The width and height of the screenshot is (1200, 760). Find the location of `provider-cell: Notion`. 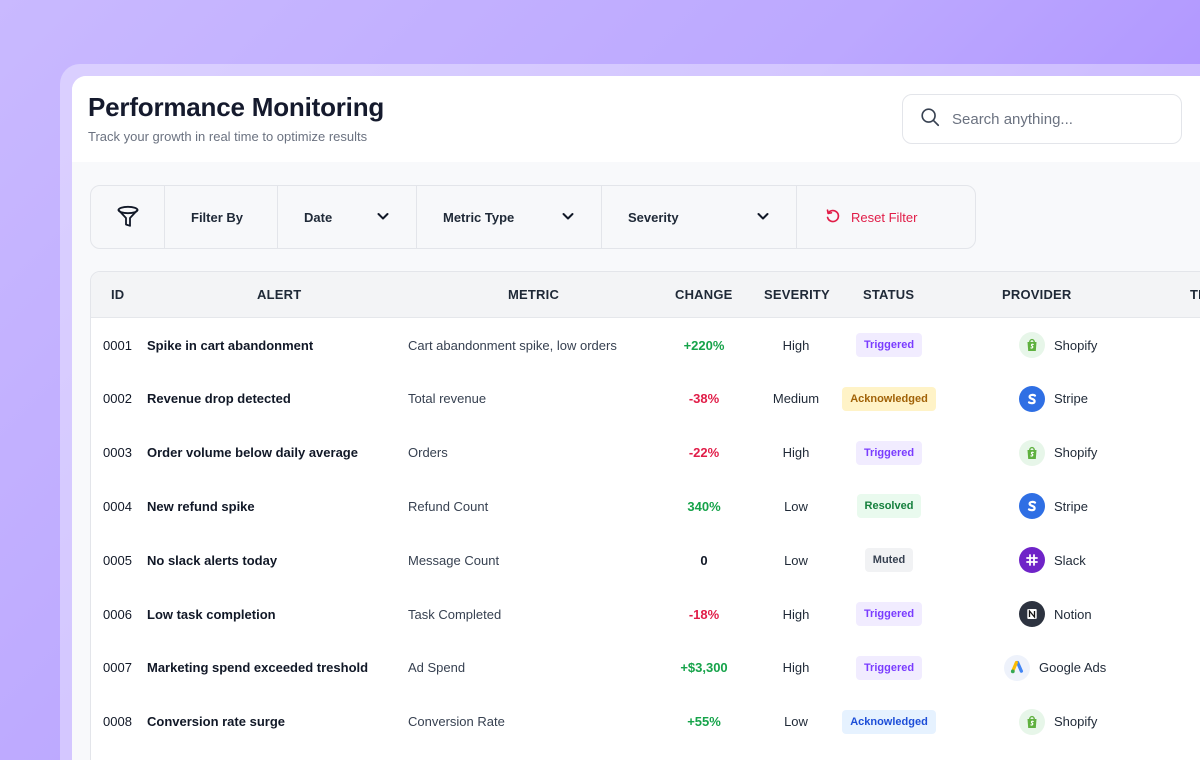

provider-cell: Notion is located at coordinates (1055, 614).